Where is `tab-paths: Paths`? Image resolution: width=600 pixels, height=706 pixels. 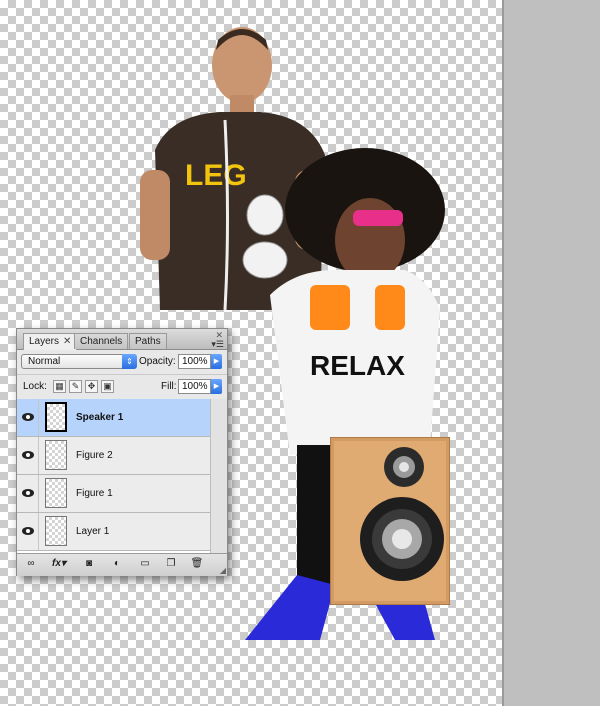 tab-paths: Paths is located at coordinates (148, 341).